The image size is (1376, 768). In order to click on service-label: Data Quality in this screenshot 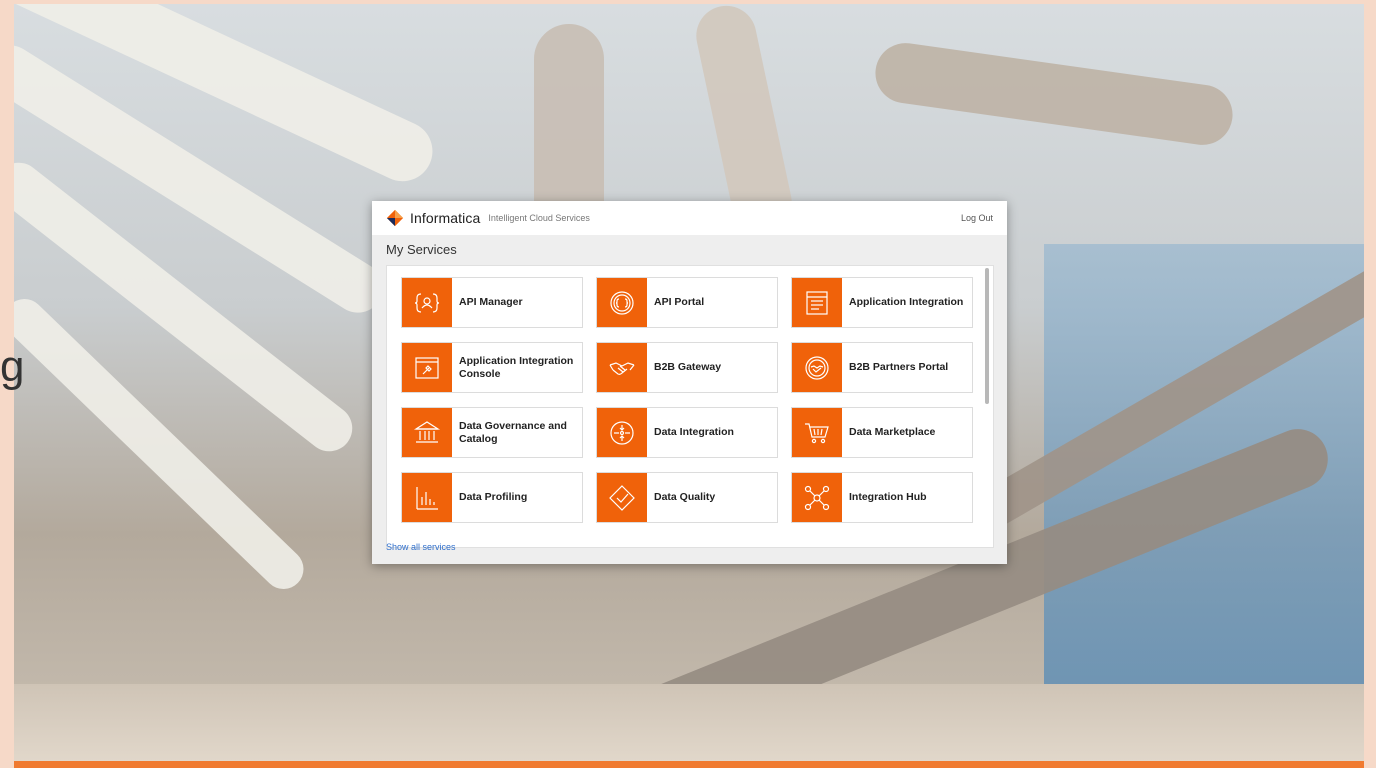, I will do `click(685, 497)`.